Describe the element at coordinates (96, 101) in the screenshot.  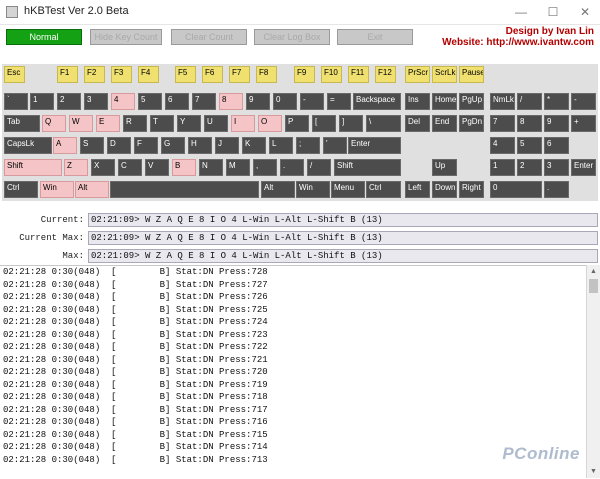
I see `key-number-3: 3` at that location.